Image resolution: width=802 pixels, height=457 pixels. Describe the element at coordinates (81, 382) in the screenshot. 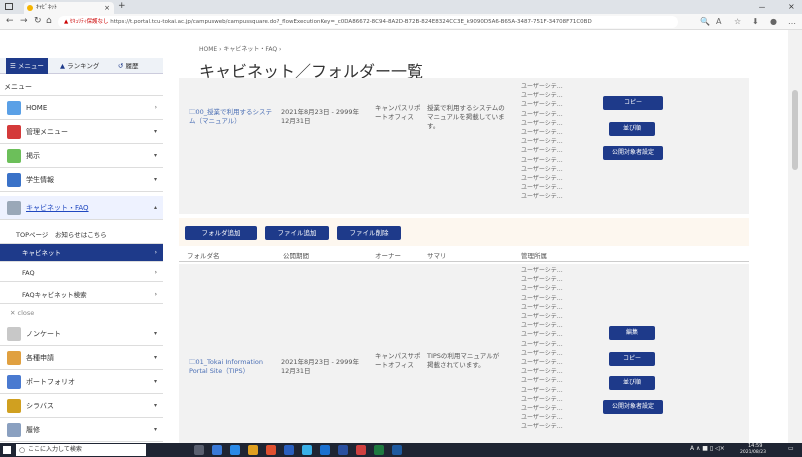

I see `sidebar-item-portfolio: ポートフォリオ ▾` at that location.